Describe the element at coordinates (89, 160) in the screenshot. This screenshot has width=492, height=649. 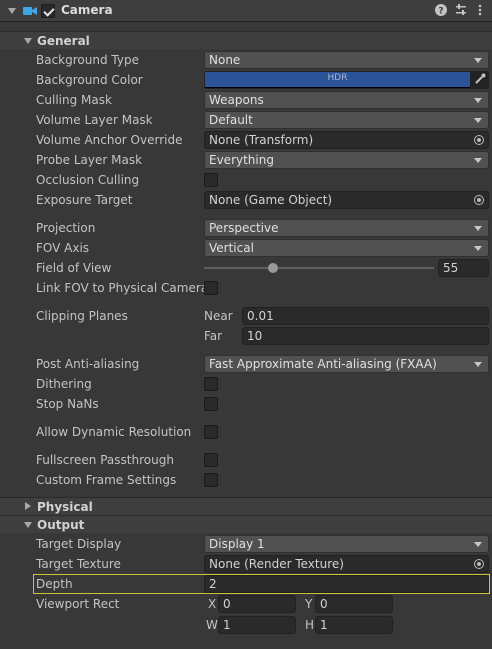
I see `probe-layer-mask-label: Probe Layer Mask` at that location.